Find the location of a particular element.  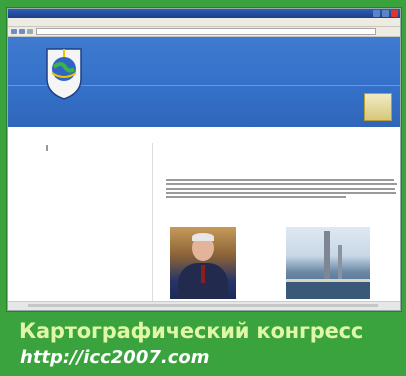

menu-bar is located at coordinates (204, 22).